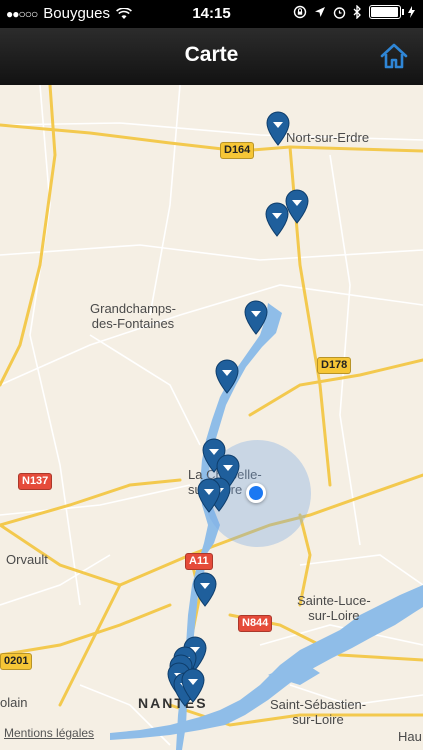 This screenshot has height=750, width=423. What do you see at coordinates (357, 12) in the screenshot?
I see `bluetooth-icon` at bounding box center [357, 12].